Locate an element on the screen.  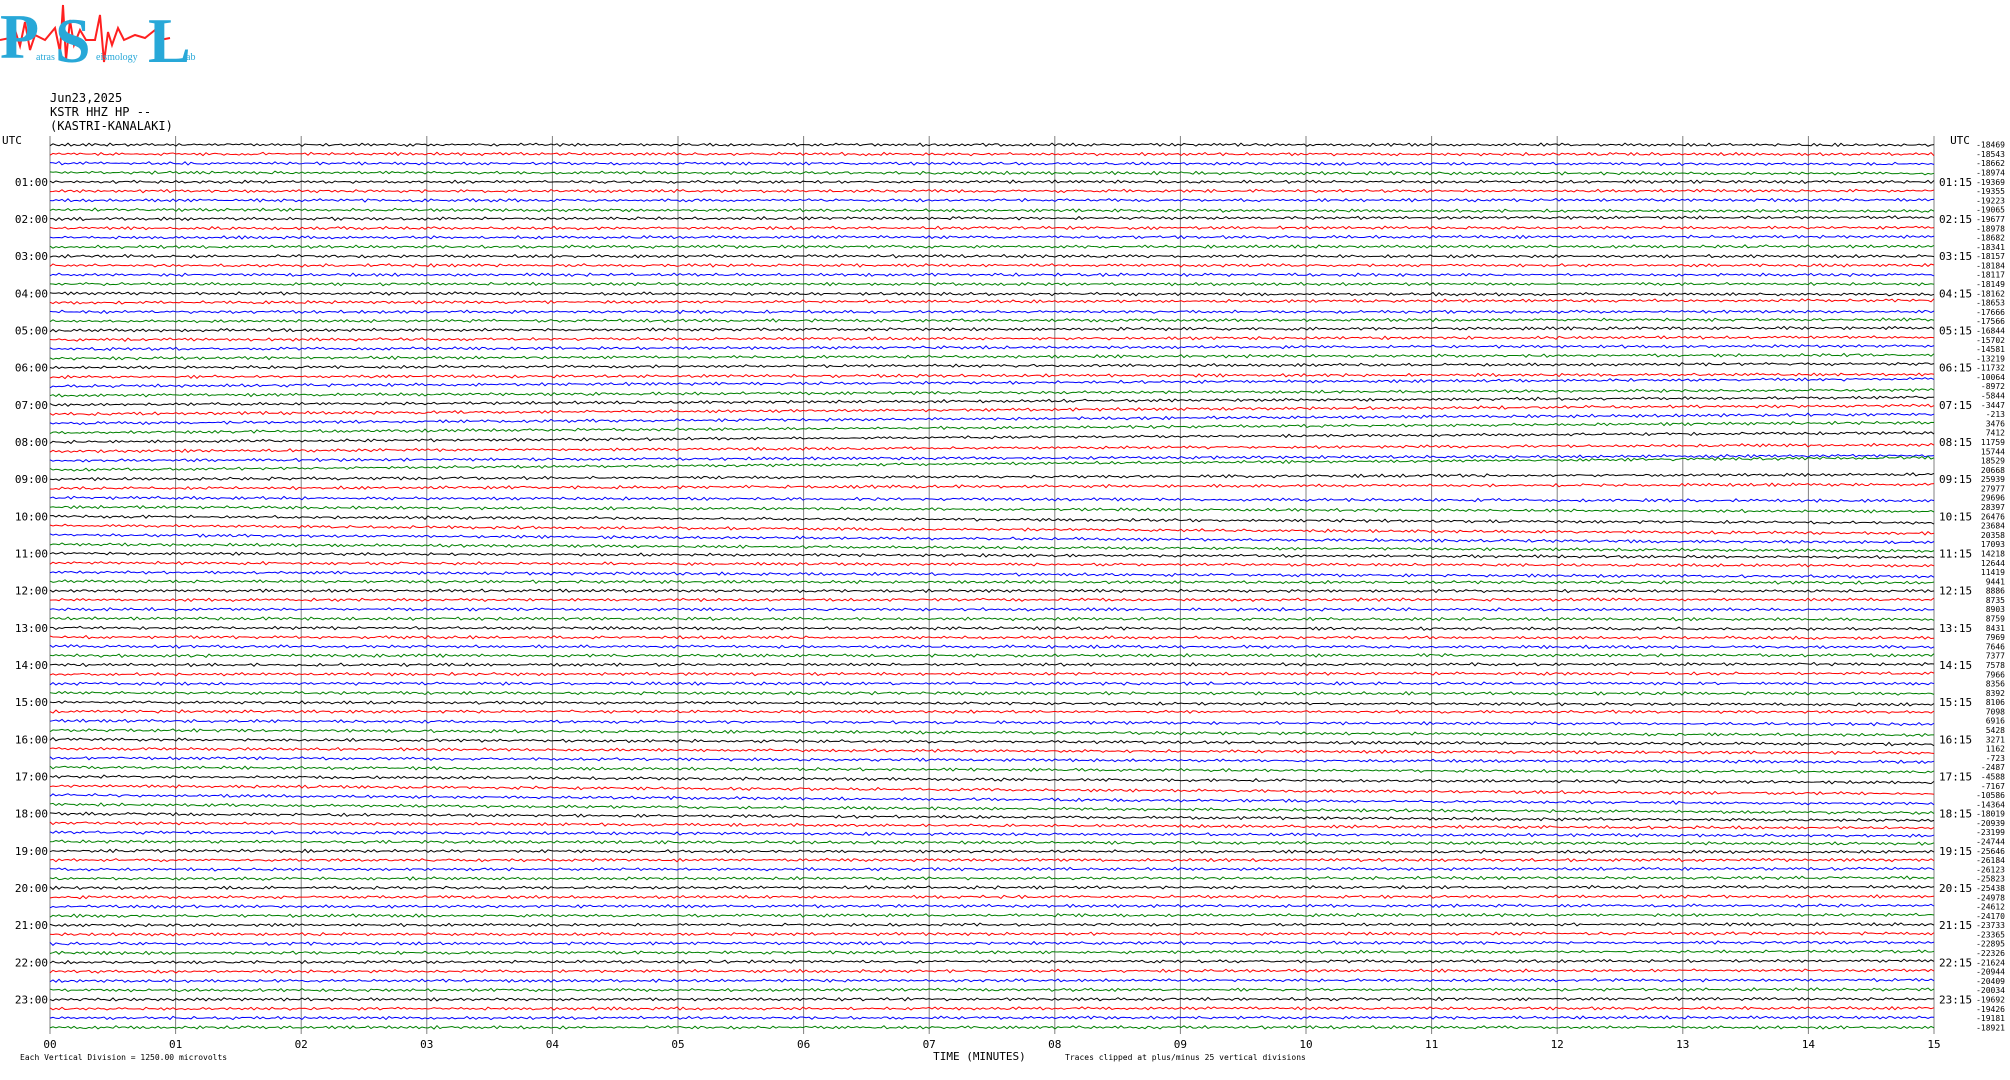
trace-offset-label: 1162 is located at coordinates (1995, 749).